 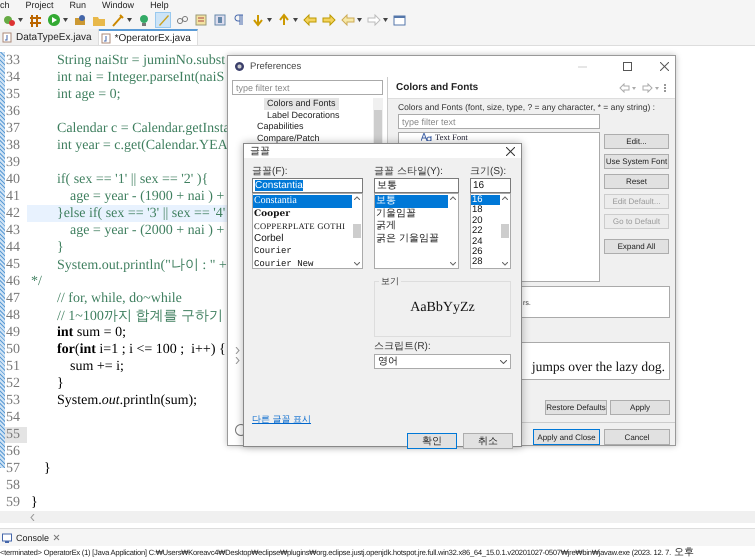 What do you see at coordinates (288, 138) in the screenshot?
I see `tree-item: Compare/Patch` at bounding box center [288, 138].